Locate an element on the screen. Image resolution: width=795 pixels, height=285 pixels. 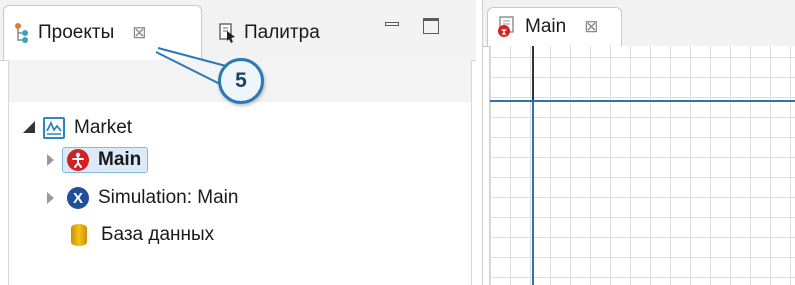
experiment-icon: X is located at coordinates (78, 198).